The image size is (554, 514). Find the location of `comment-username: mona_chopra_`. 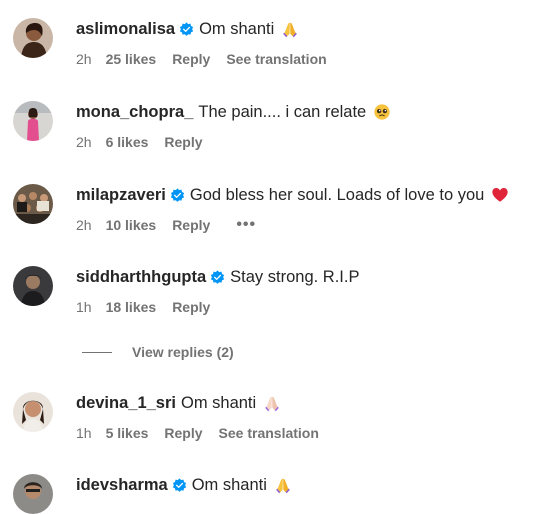

comment-username: mona_chopra_ is located at coordinates (134, 112).